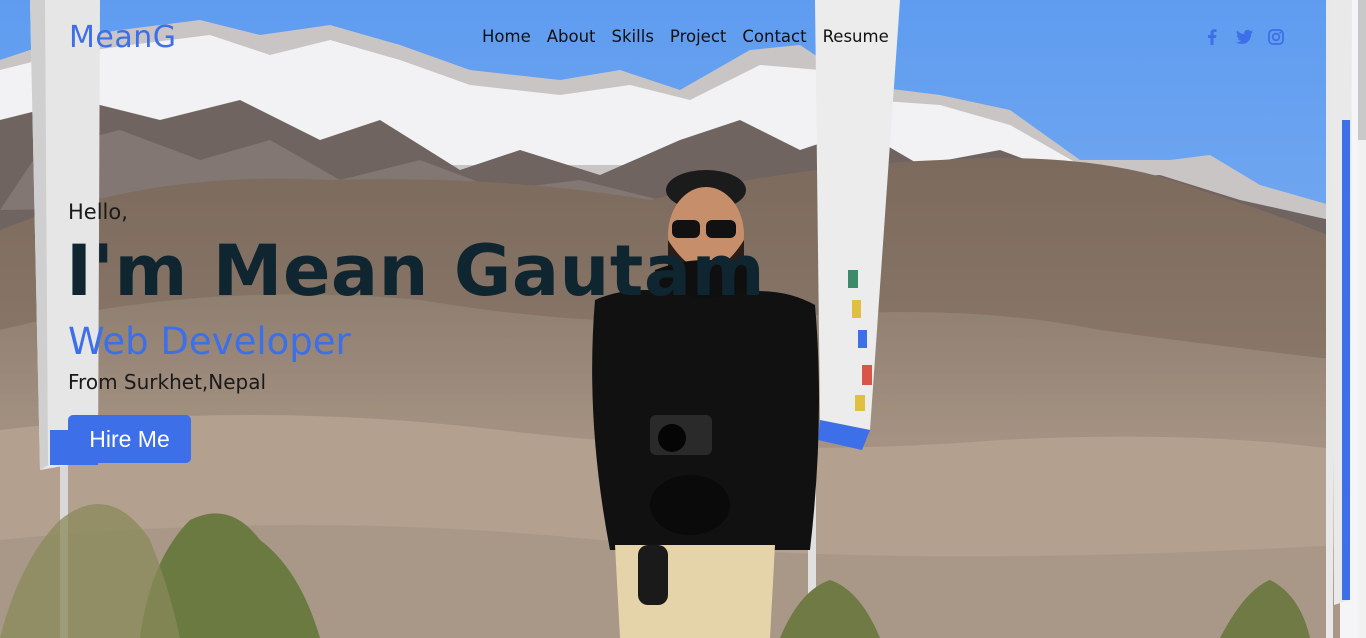 The image size is (1366, 638). What do you see at coordinates (416, 271) in the screenshot?
I see `hero-name: I'm Mean Gautam` at bounding box center [416, 271].